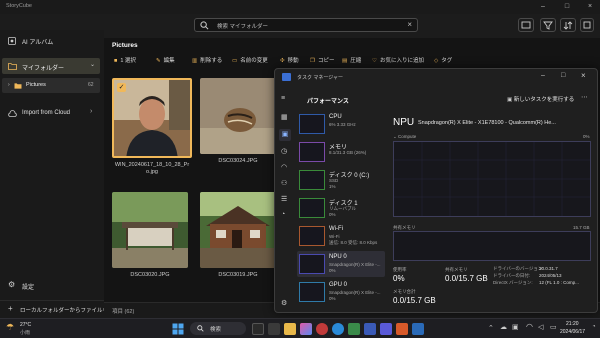 The image size is (600, 338). What do you see at coordinates (306, 25) in the screenshot?
I see `search-bar: 検索 マイフォルダー ×` at bounding box center [306, 25].